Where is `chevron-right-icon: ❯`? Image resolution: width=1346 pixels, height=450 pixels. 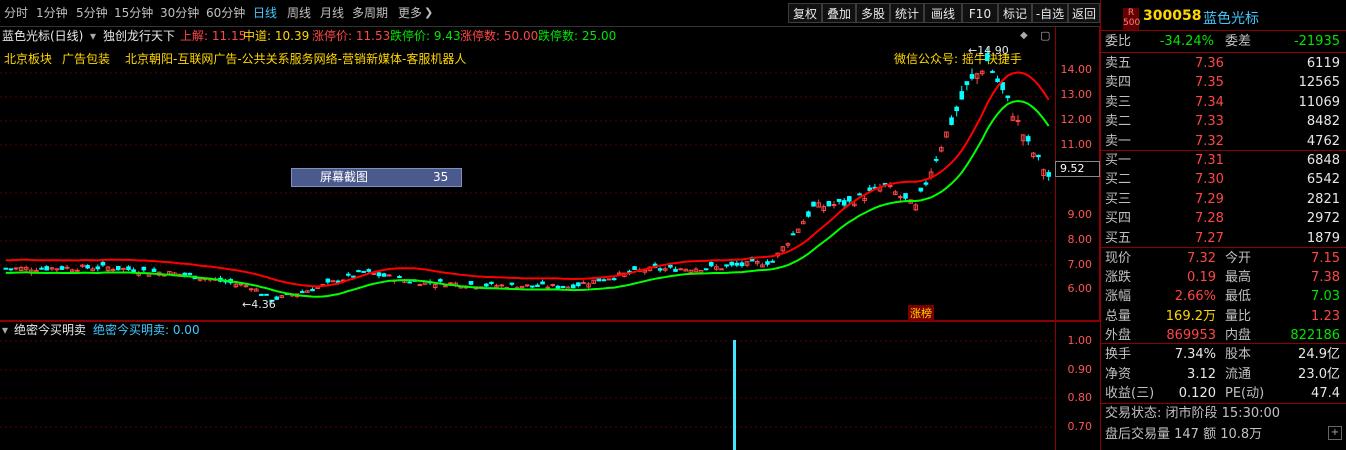 chevron-right-icon: ❯ is located at coordinates (428, 13).